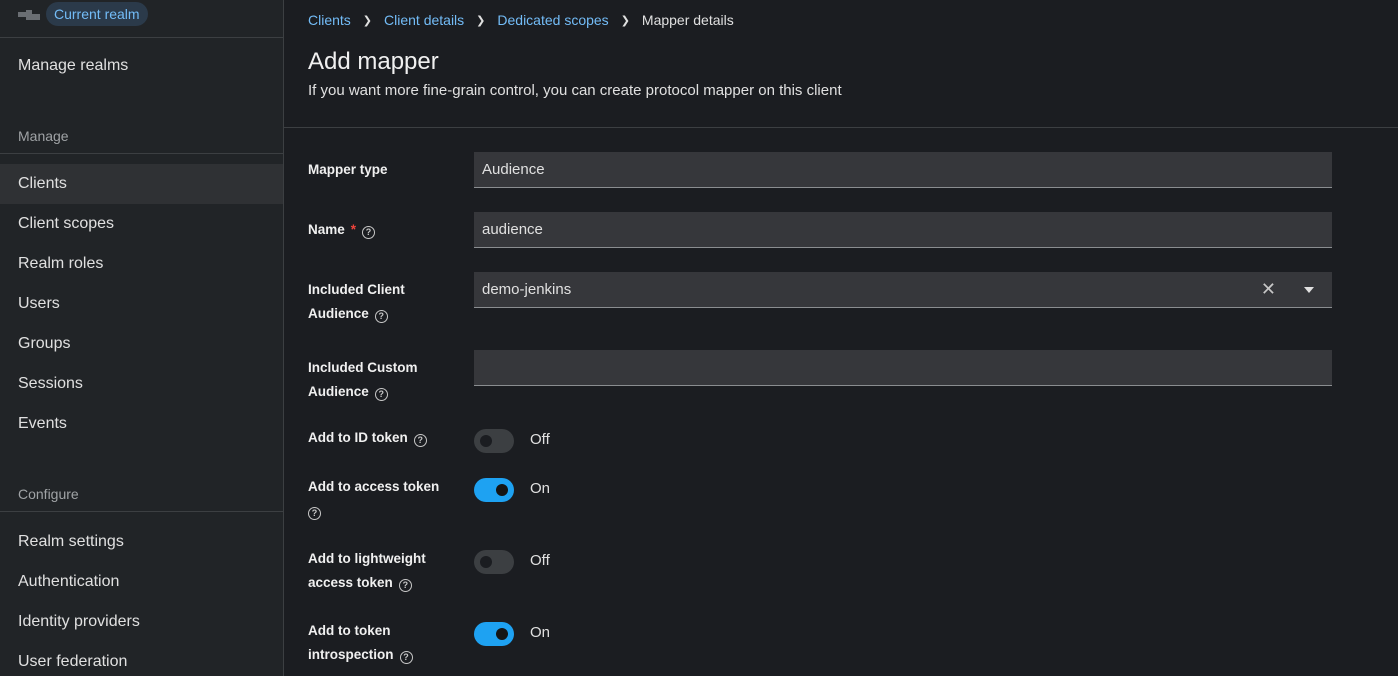  I want to click on add-to-lightweight-label: Add to lightweight access token?, so click(367, 571).